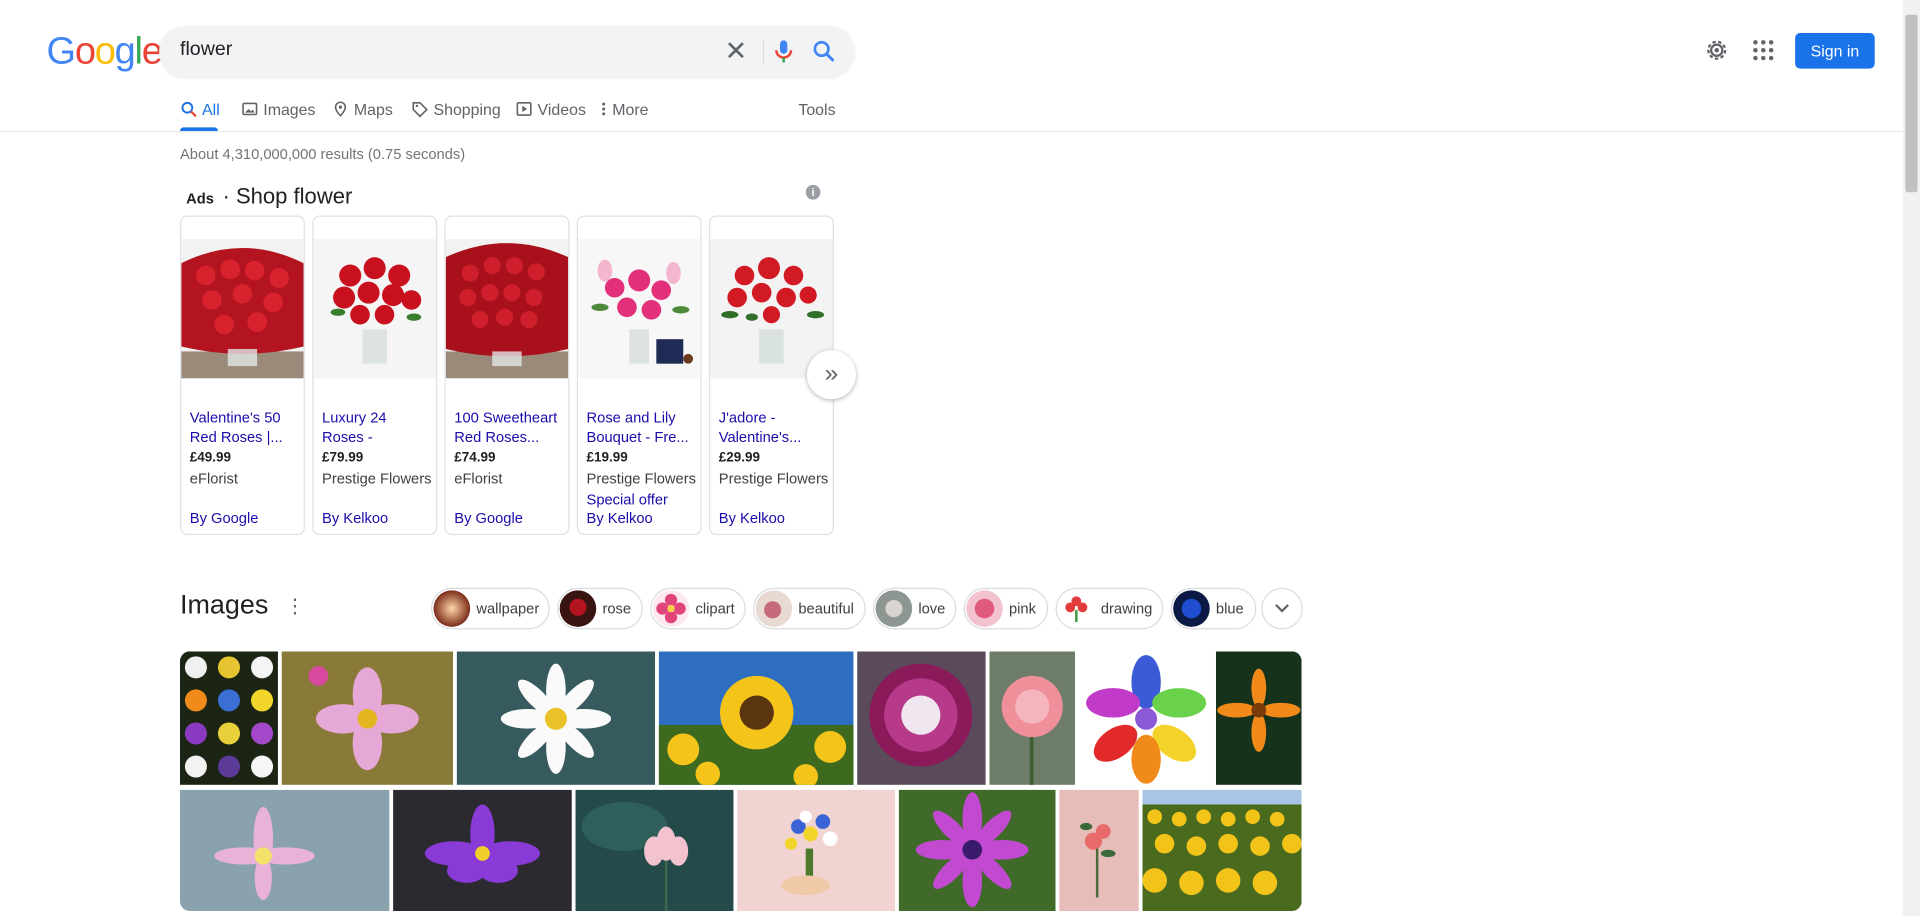 This screenshot has width=1920, height=916. What do you see at coordinates (61, 51) in the screenshot?
I see `logo-letter: G` at bounding box center [61, 51].